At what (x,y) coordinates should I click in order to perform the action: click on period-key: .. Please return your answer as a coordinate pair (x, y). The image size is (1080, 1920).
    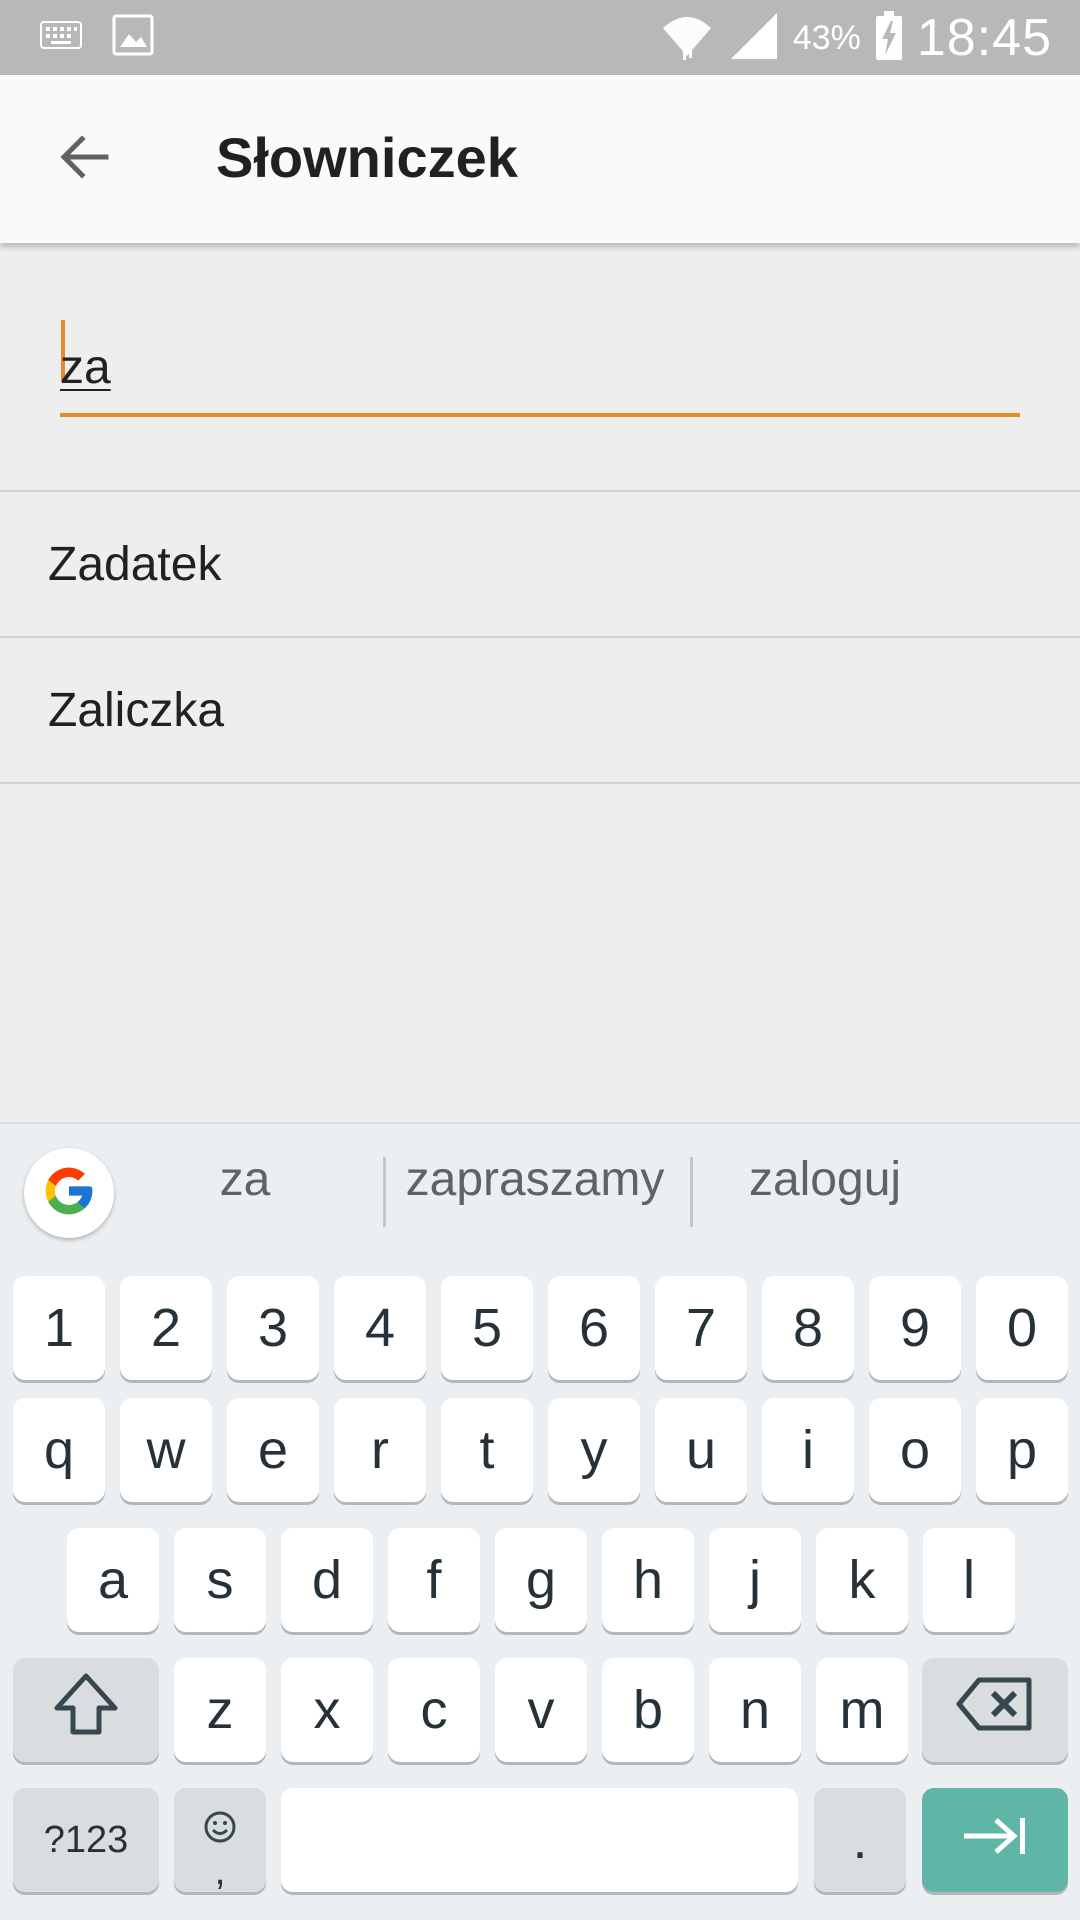
    Looking at the image, I should click on (860, 1840).